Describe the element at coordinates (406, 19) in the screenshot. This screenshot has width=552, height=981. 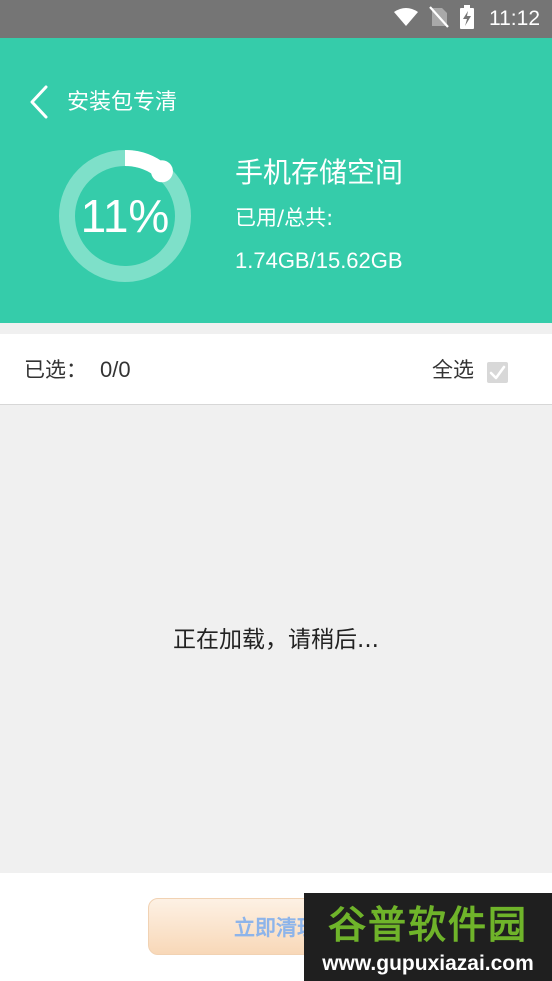
I see `wifi-icon` at that location.